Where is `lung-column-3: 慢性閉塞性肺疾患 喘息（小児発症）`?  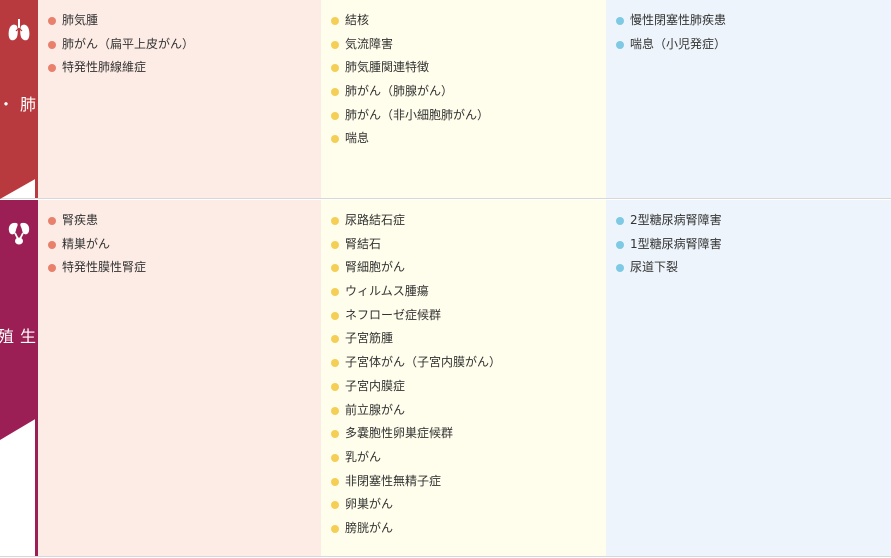
lung-column-3: 慢性閉塞性肺疾患 喘息（小児発症） is located at coordinates (748, 99).